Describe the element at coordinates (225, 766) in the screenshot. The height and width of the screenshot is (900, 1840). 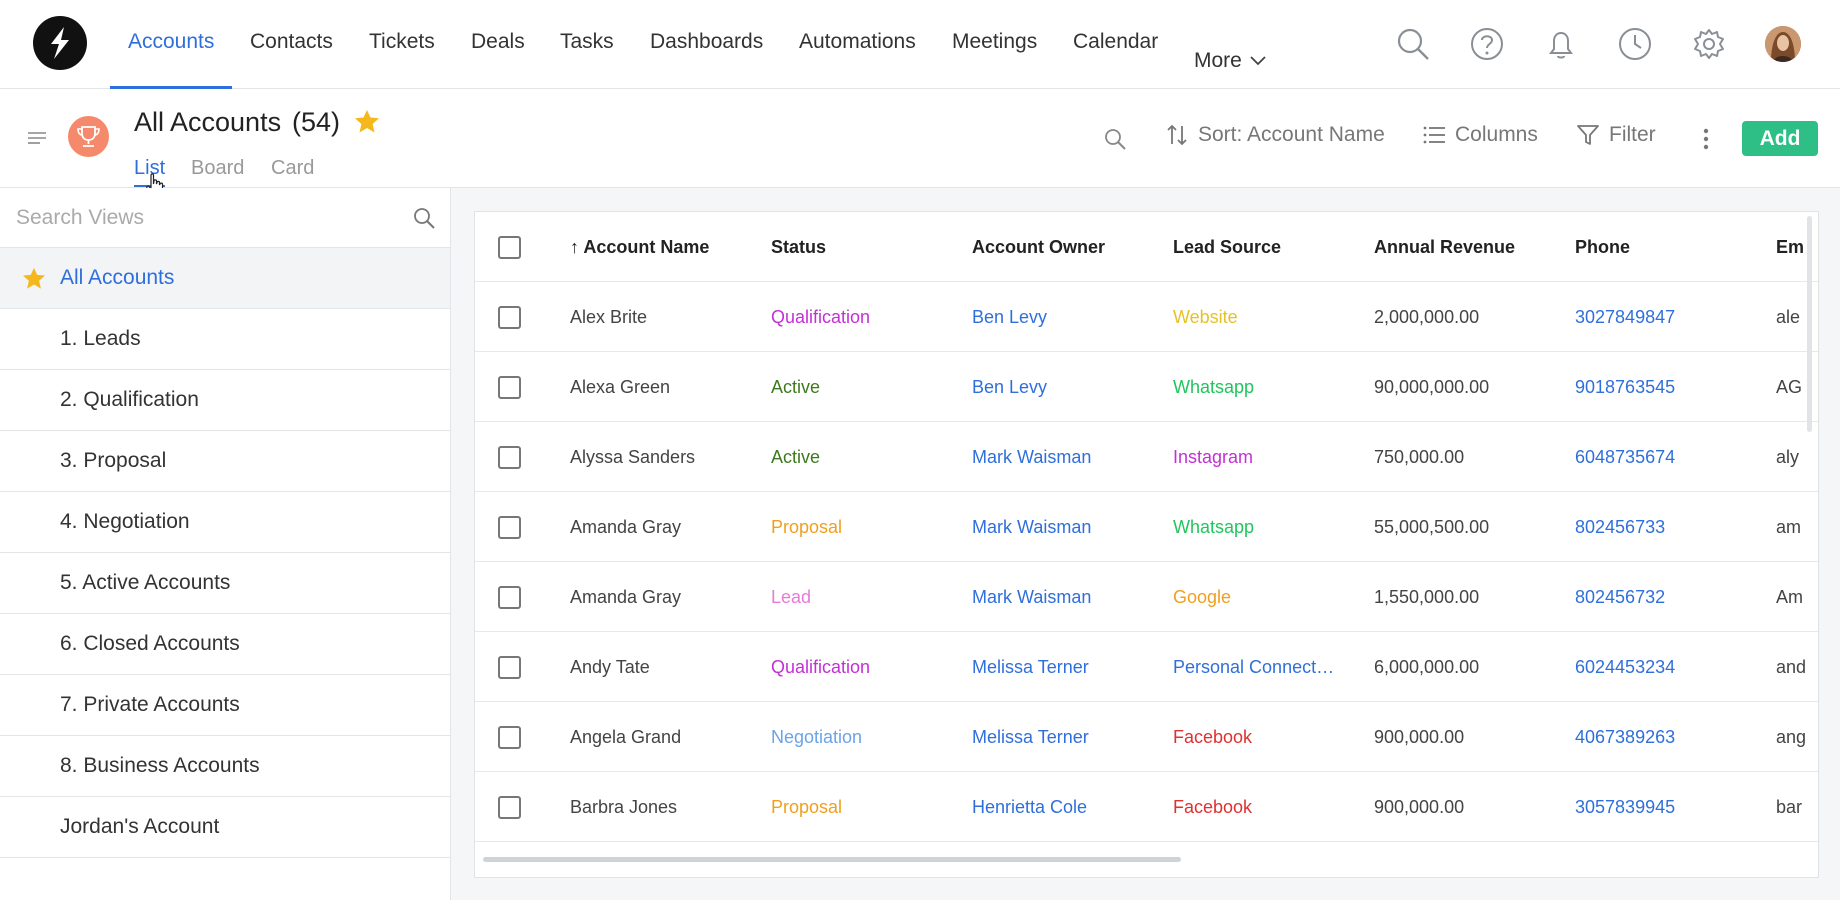
I see `view-item-business-accounts: 8. Business Accounts` at that location.